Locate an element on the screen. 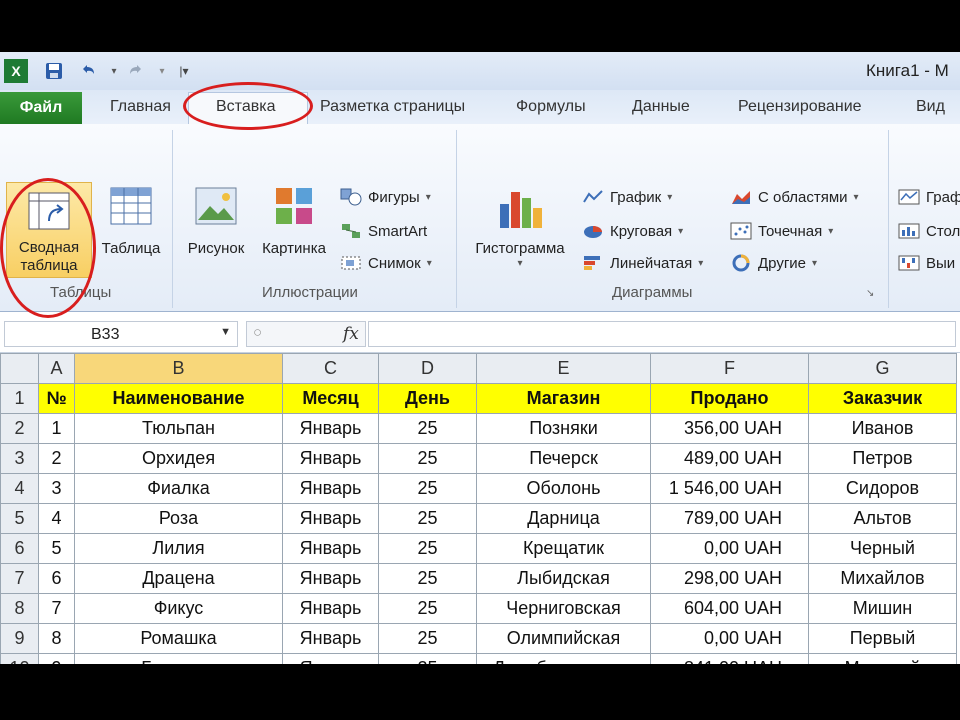  sparkline-column-button: Стол is located at coordinates (929, 231).